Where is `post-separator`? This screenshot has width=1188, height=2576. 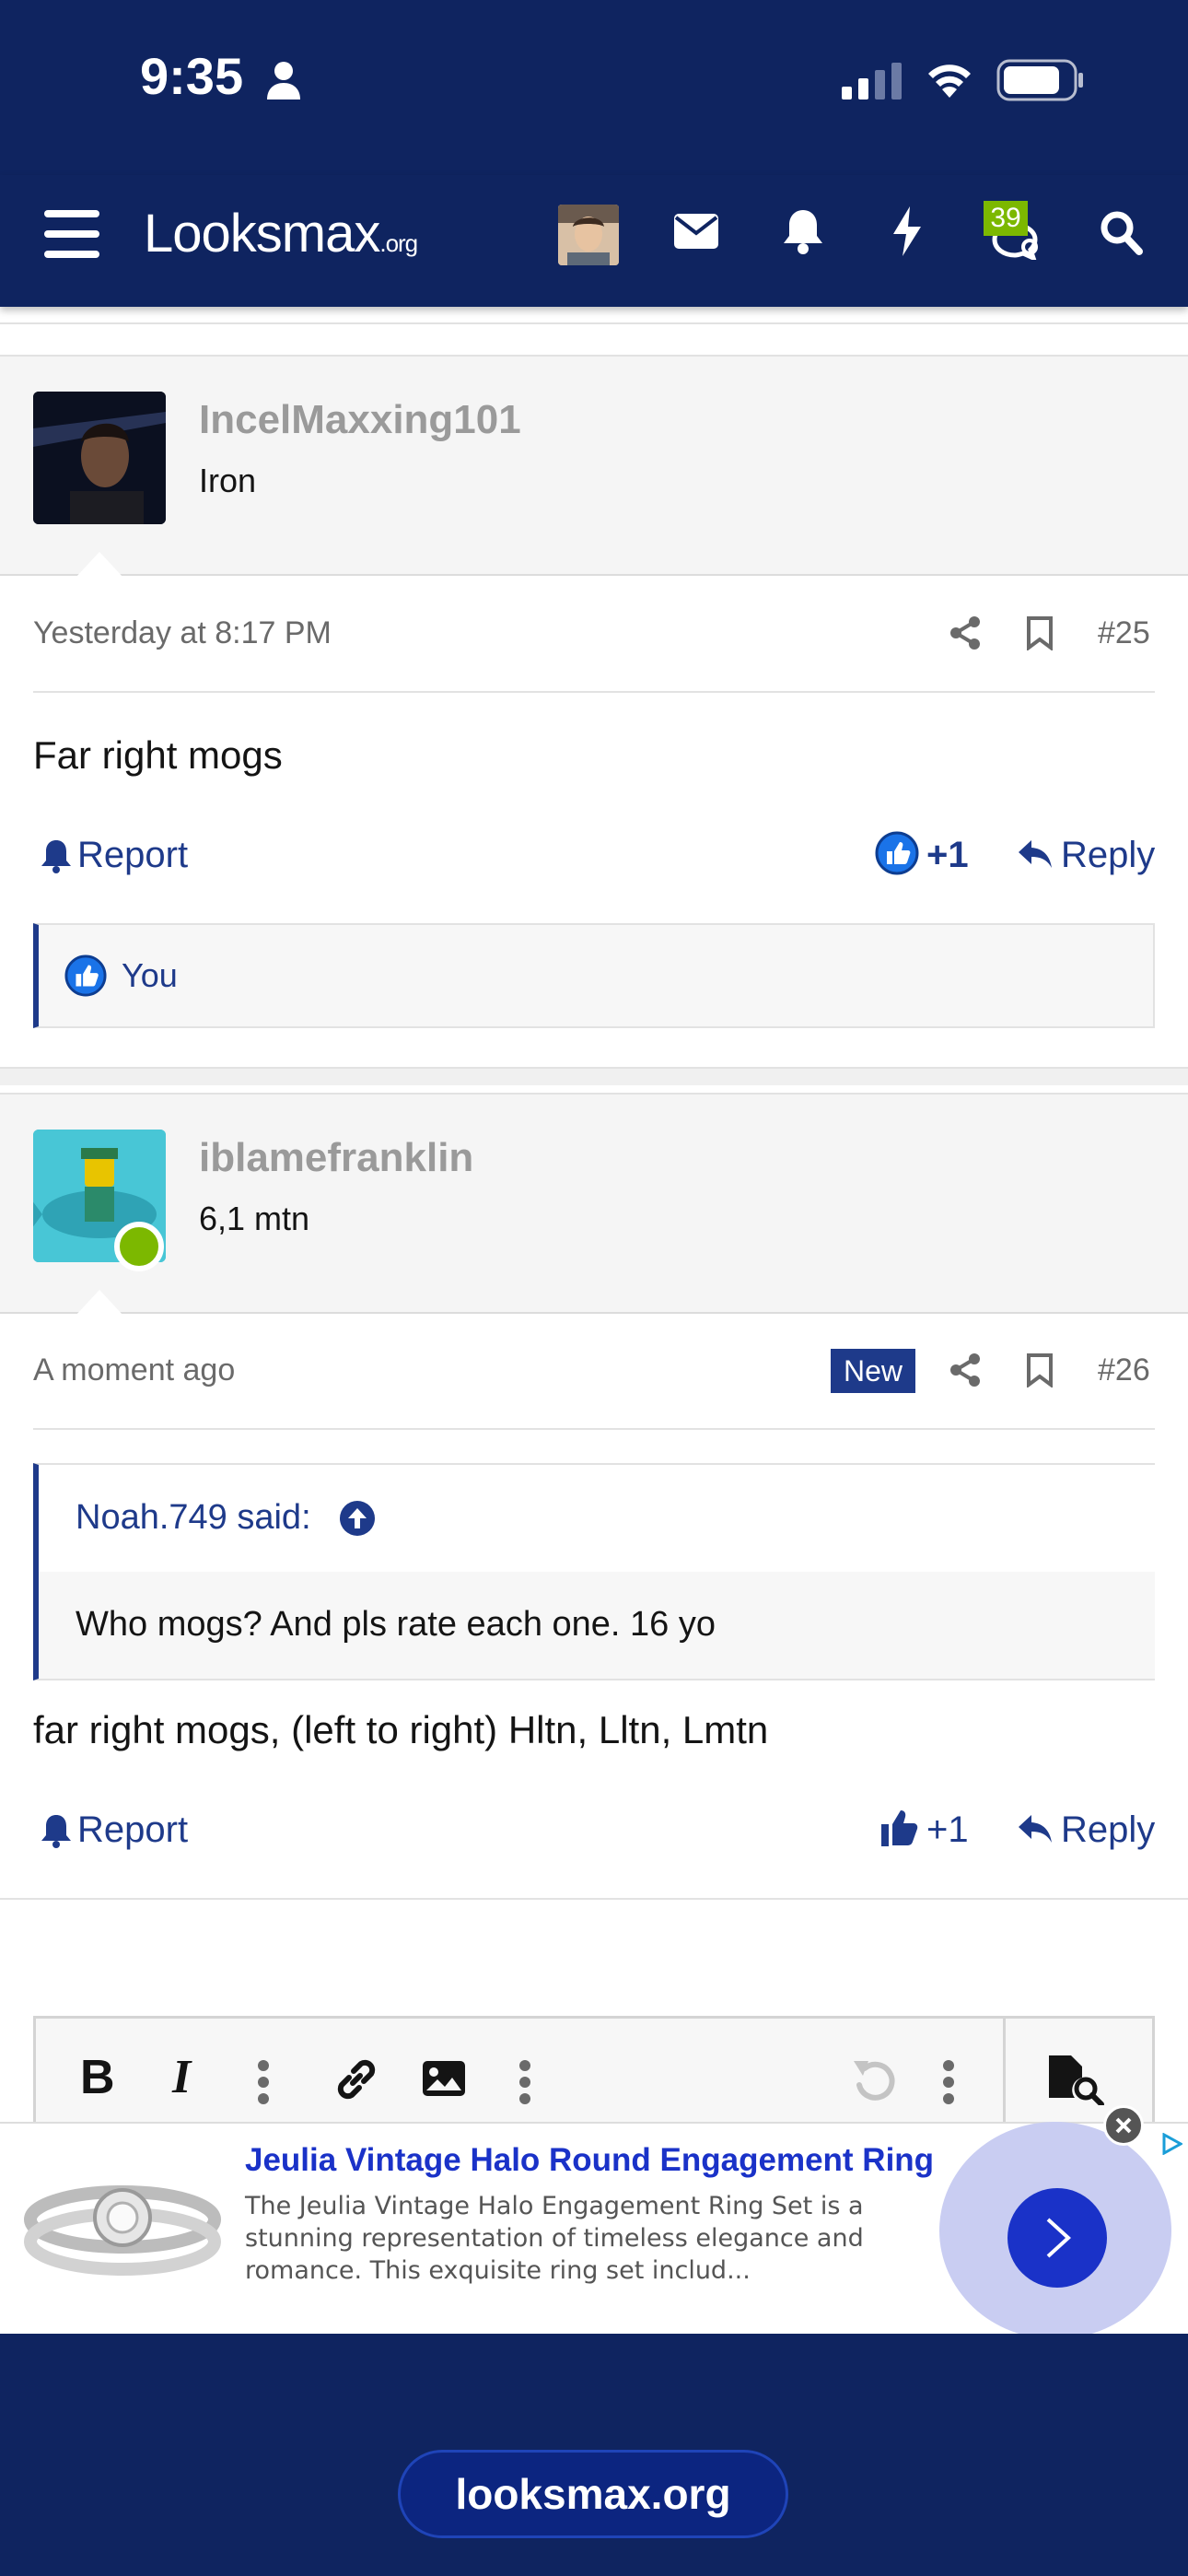 post-separator is located at coordinates (594, 1076).